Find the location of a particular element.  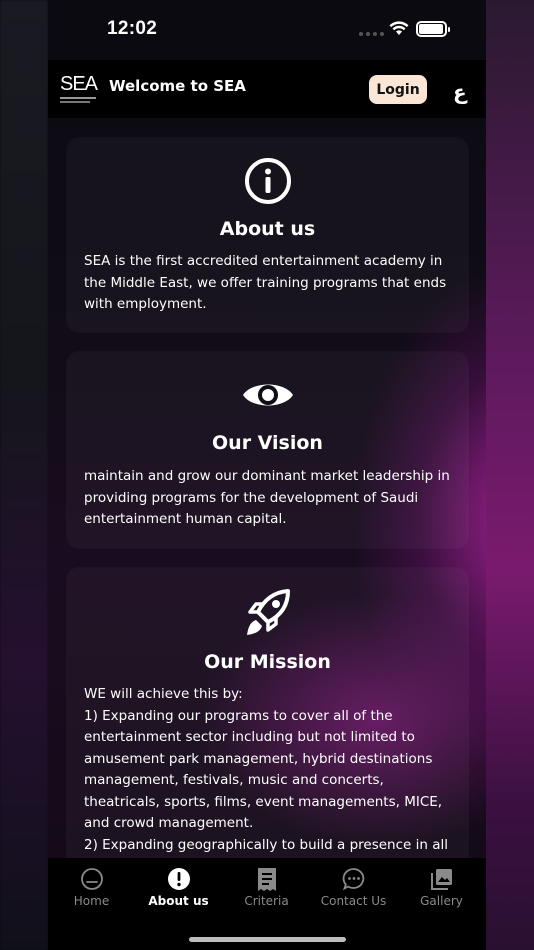

background-edge-left is located at coordinates (24, 475).